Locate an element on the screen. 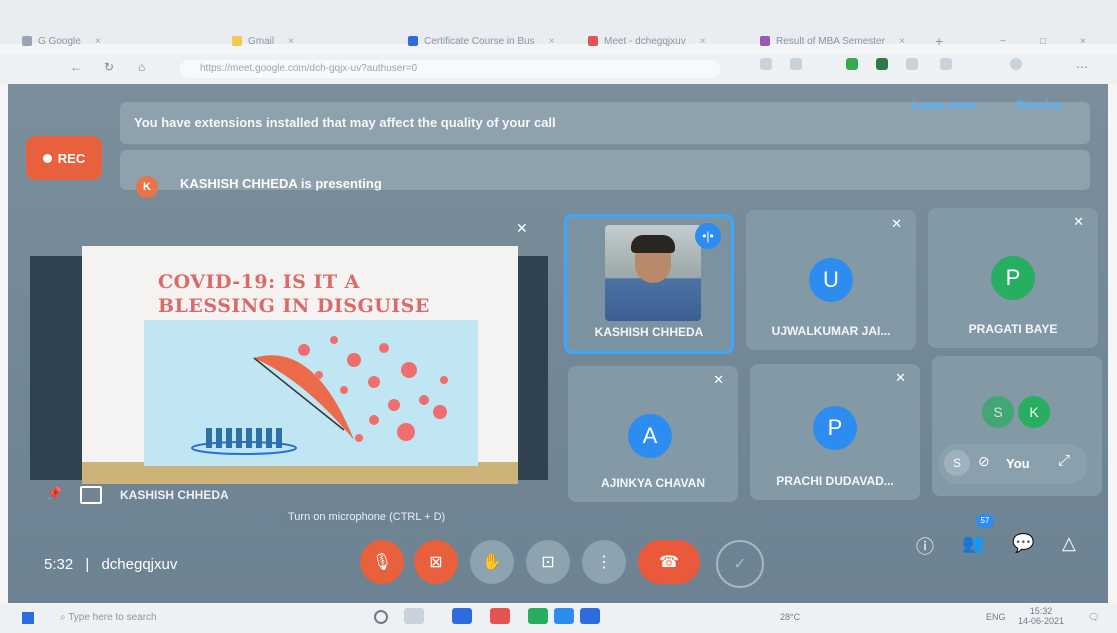 This screenshot has width=1117, height=633. record-dot-icon is located at coordinates (47, 158).